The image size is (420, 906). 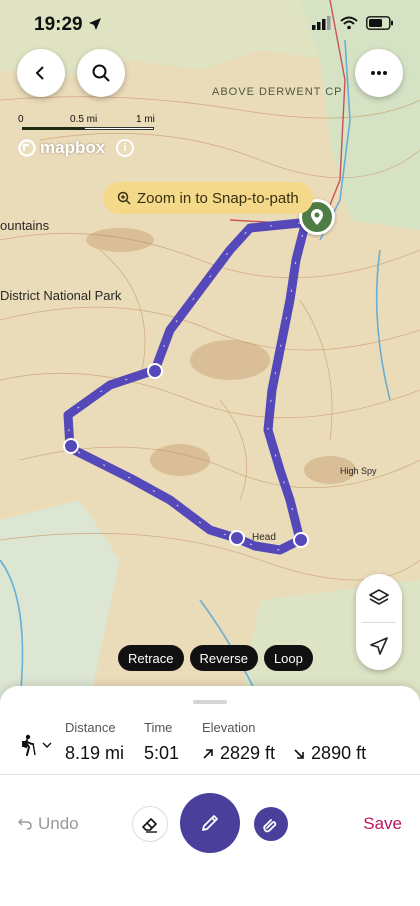 I want to click on pencil-icon, so click(x=210, y=823).